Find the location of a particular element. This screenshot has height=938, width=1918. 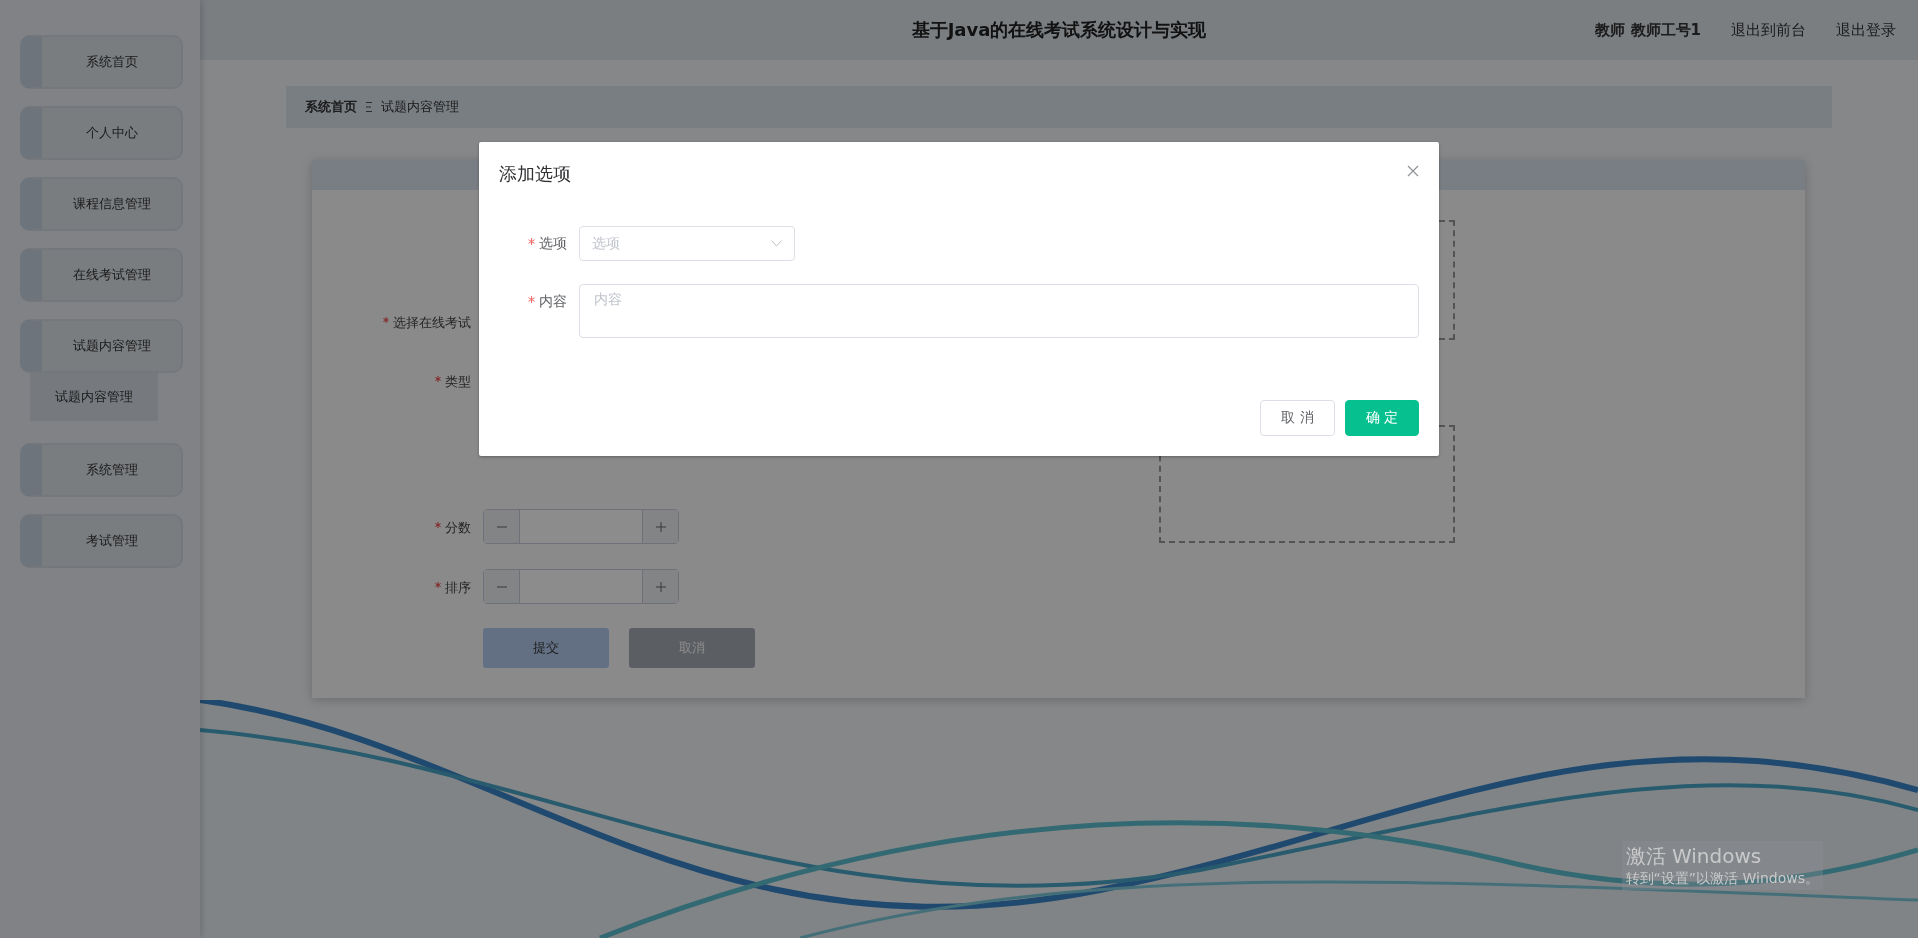

header-link: 退出到前台 is located at coordinates (1768, 30).